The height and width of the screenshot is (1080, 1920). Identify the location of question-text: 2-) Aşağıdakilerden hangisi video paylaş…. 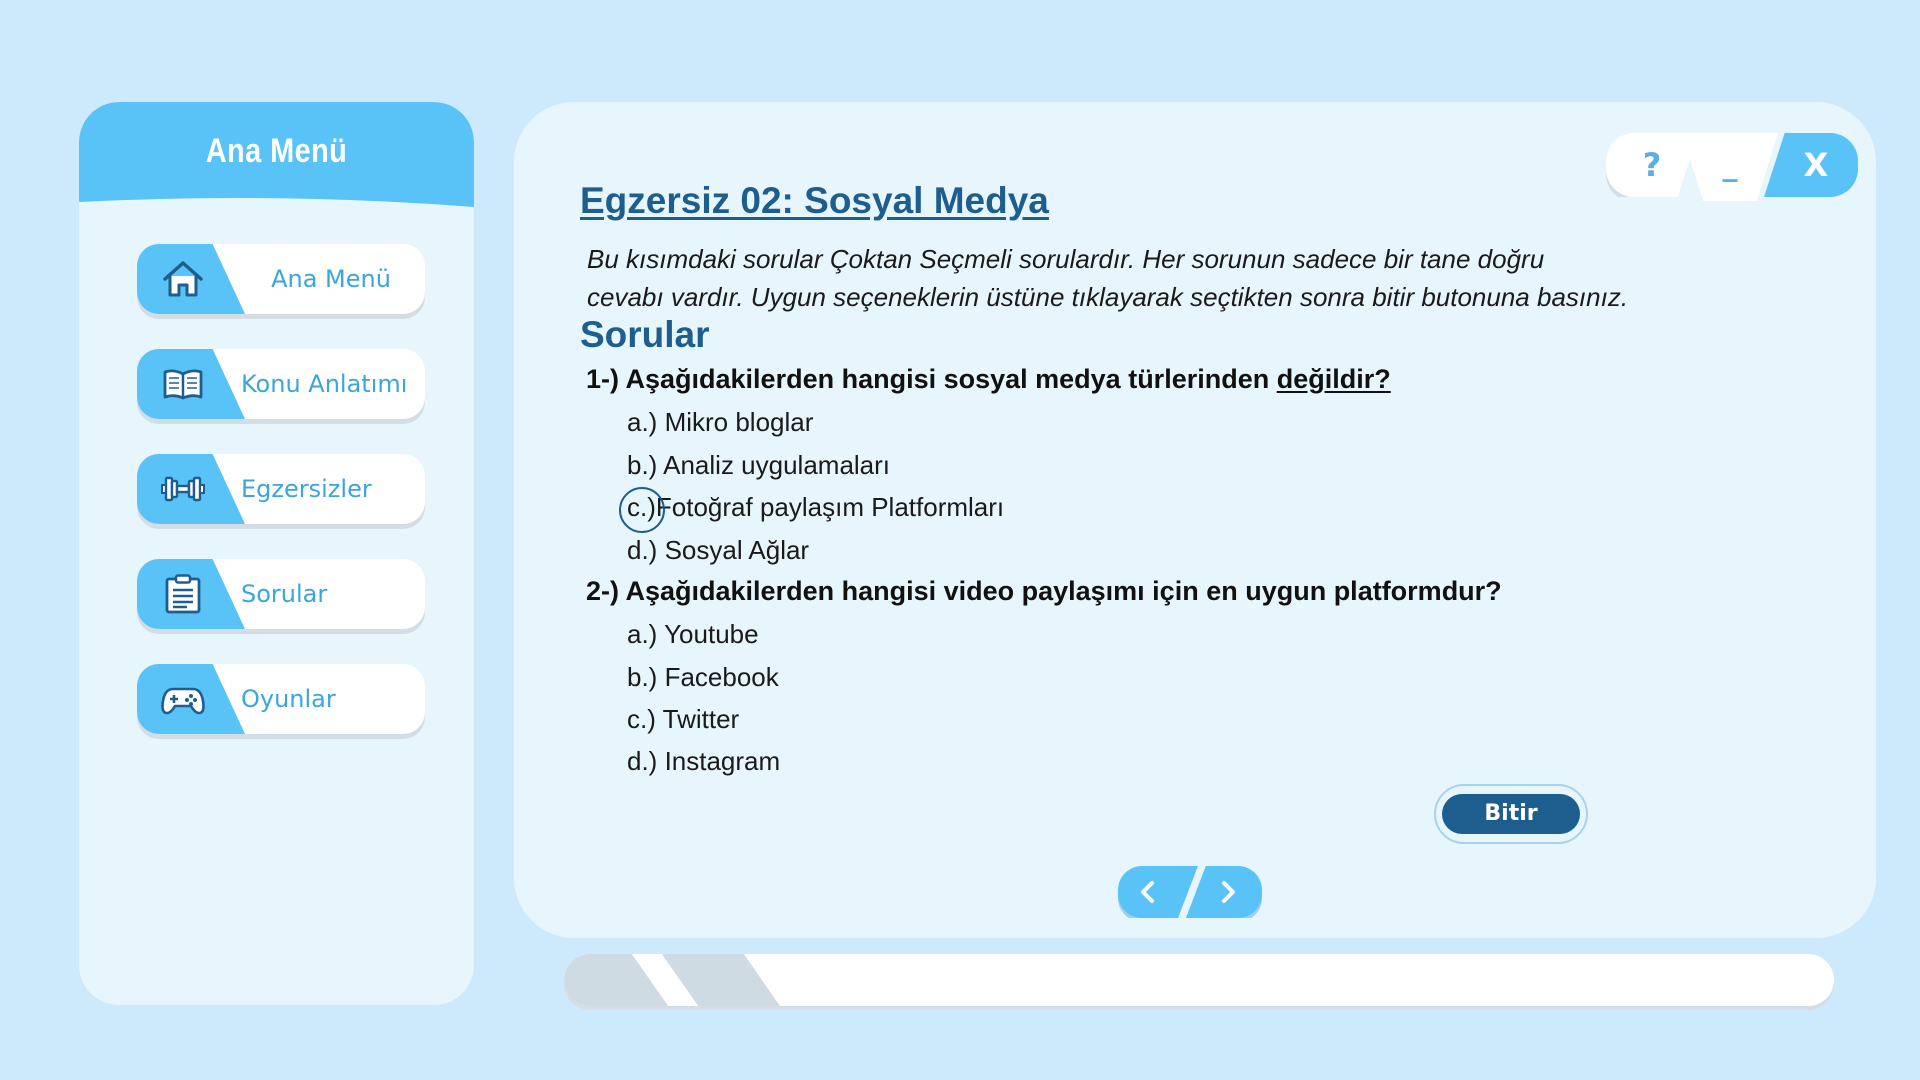
(1044, 591).